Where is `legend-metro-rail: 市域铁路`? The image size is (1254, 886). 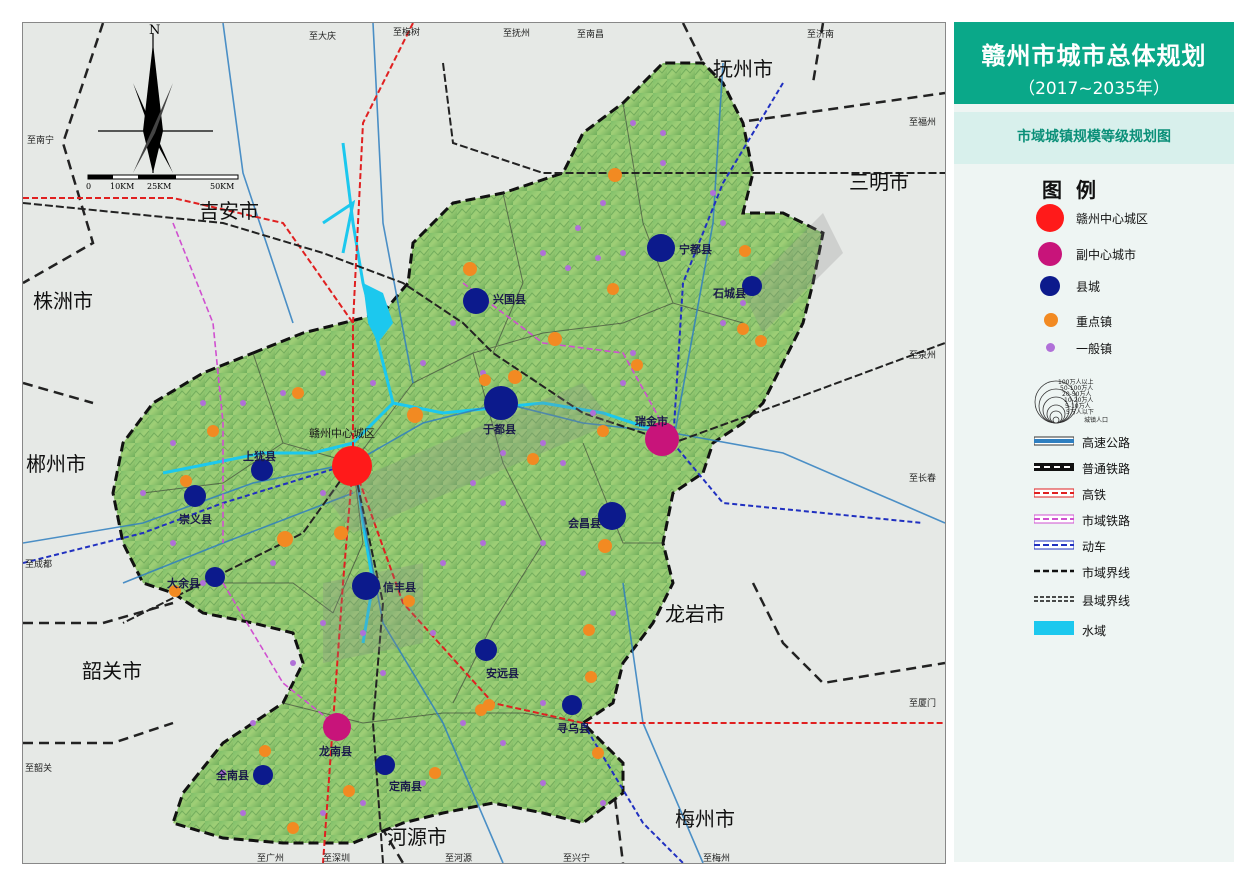 legend-metro-rail: 市域铁路 is located at coordinates (1094, 520).